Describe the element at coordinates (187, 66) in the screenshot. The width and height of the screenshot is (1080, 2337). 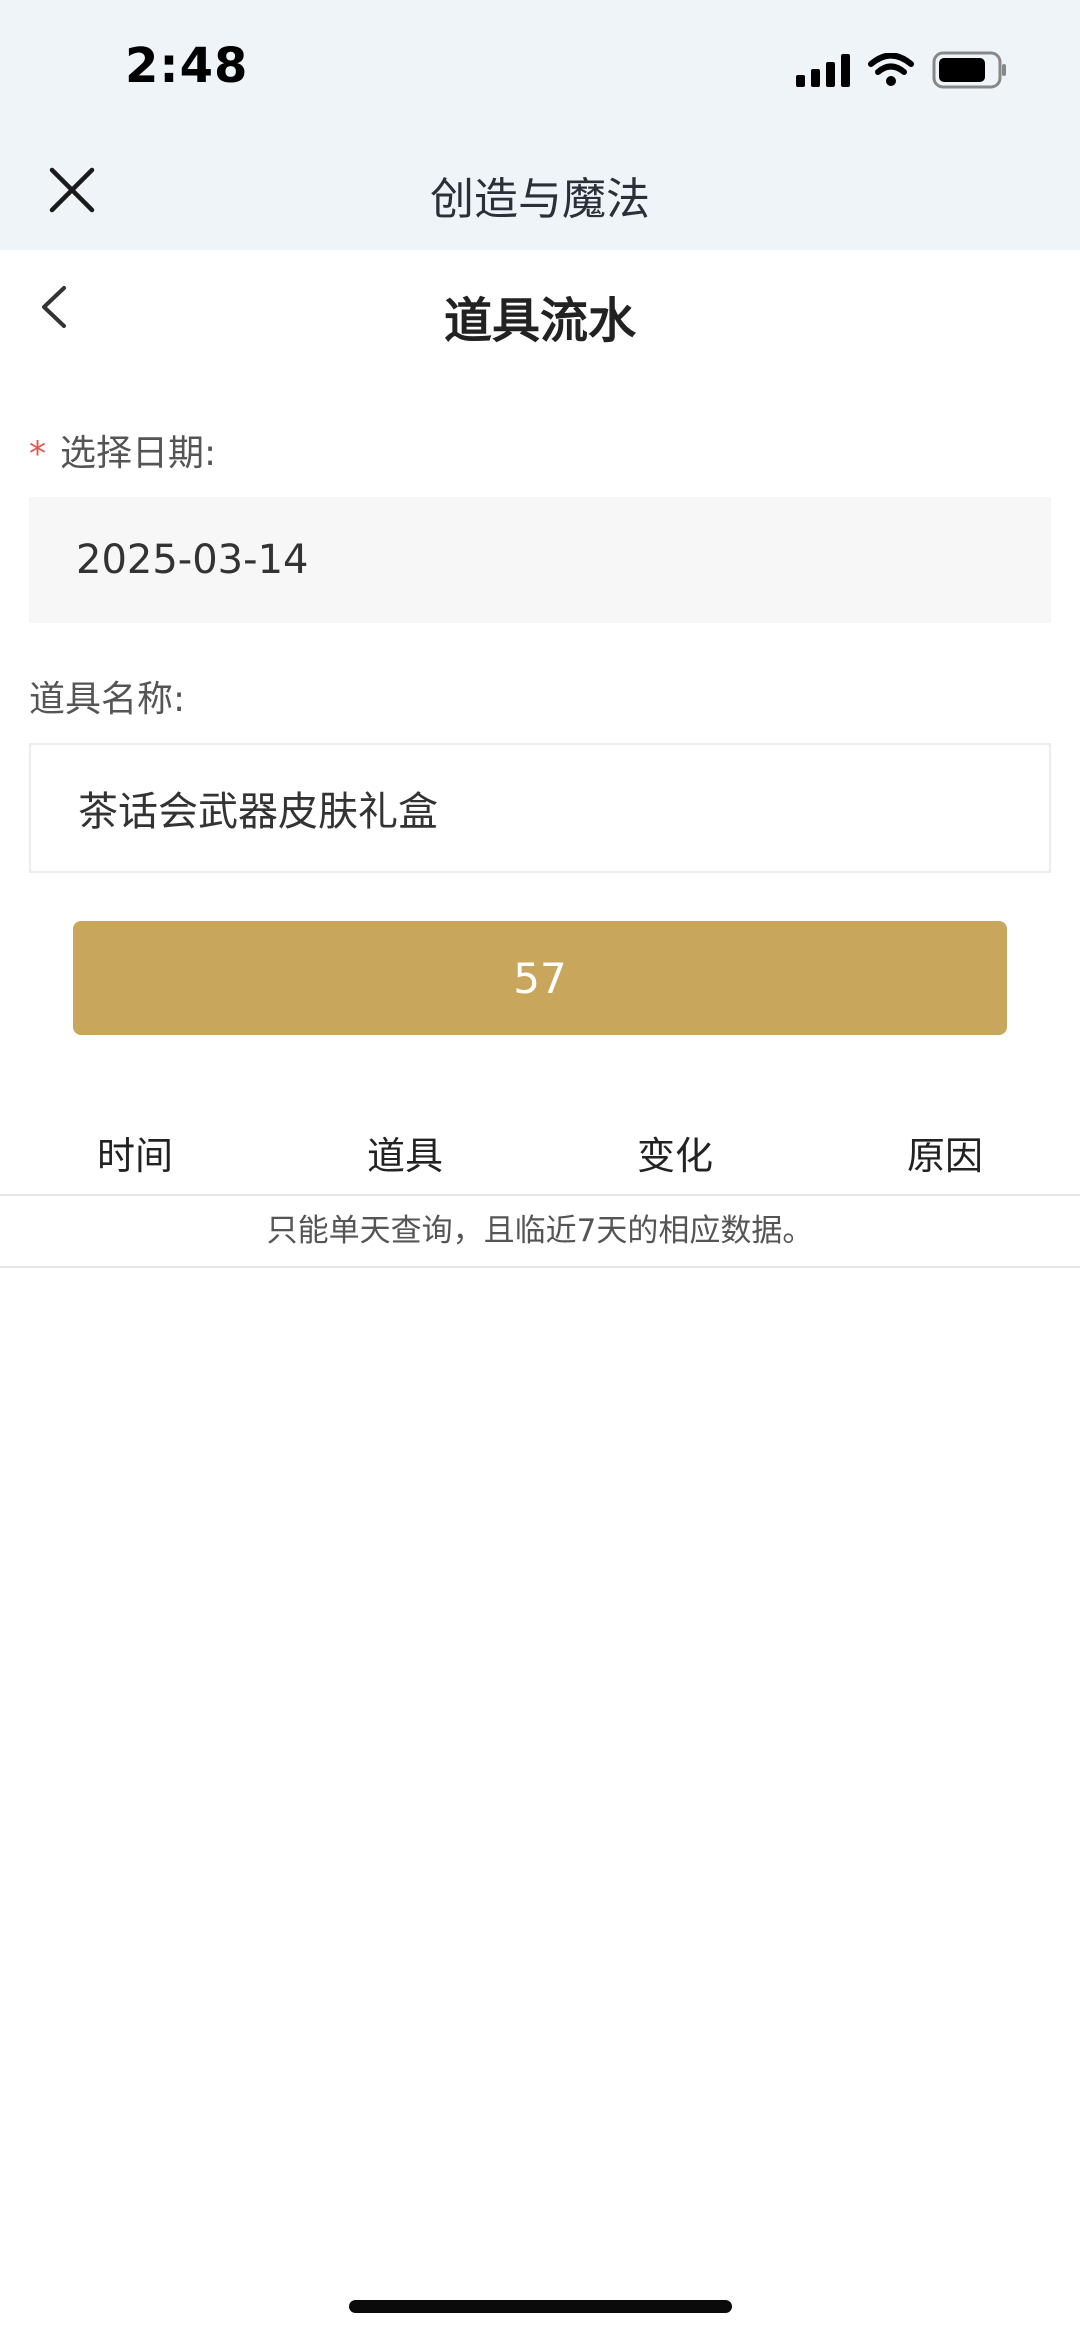
I see `status-time: 2:48` at that location.